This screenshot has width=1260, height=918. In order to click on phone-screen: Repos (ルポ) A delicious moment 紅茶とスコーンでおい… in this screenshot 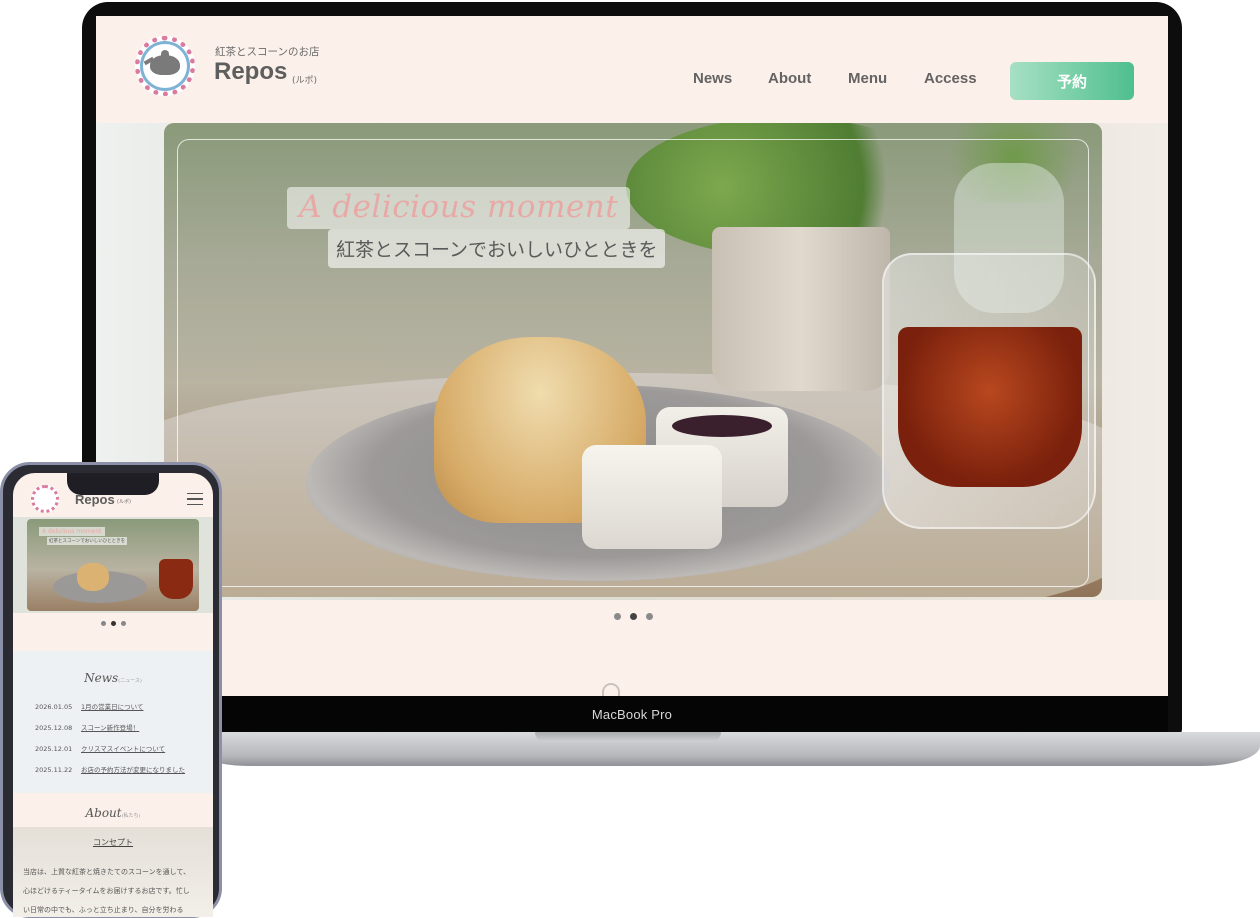, I will do `click(113, 695)`.